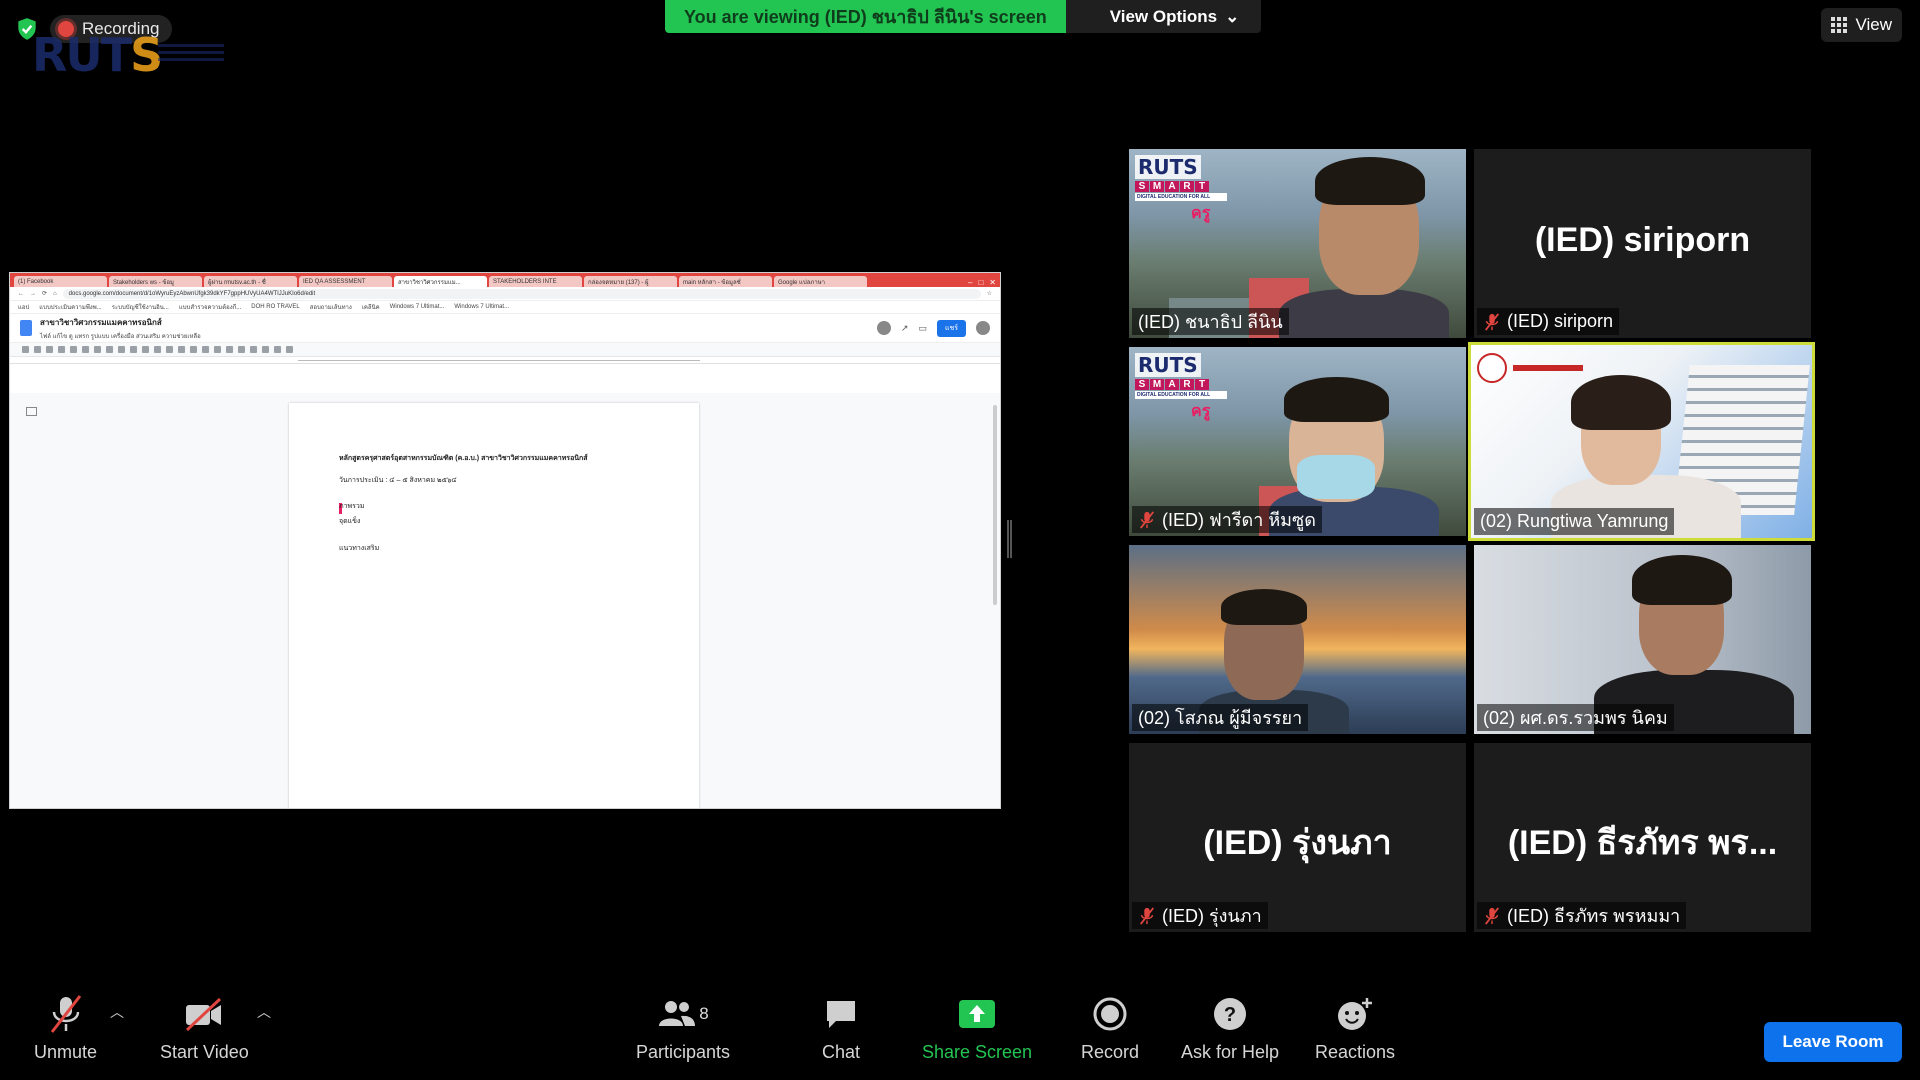  Describe the element at coordinates (883, 328) in the screenshot. I see `collaborator-avatar` at that location.